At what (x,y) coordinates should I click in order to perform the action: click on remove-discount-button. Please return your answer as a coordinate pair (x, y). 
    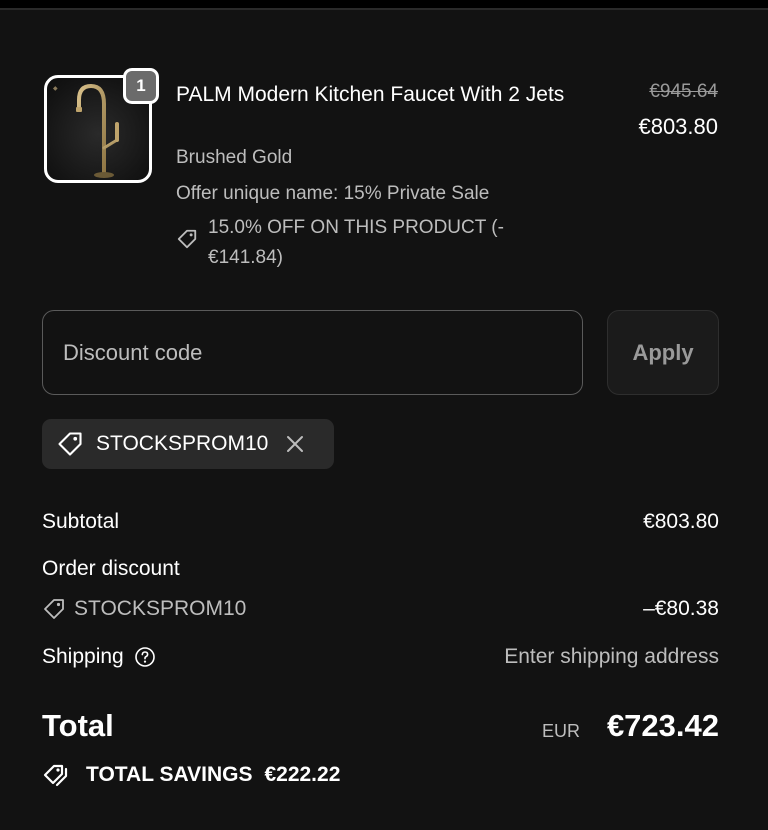
    Looking at the image, I should click on (295, 444).